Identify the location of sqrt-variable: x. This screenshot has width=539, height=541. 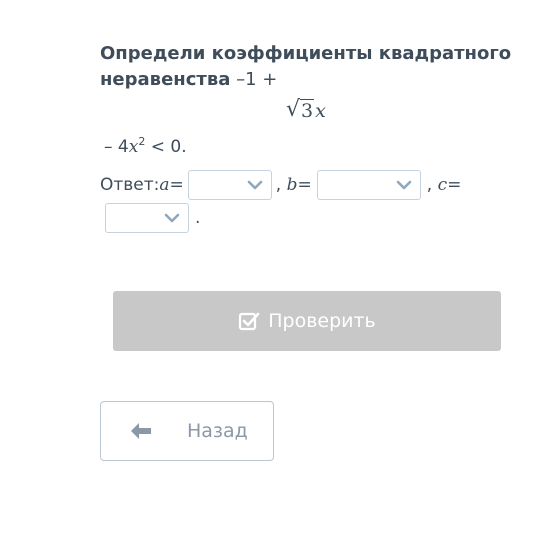
(320, 111).